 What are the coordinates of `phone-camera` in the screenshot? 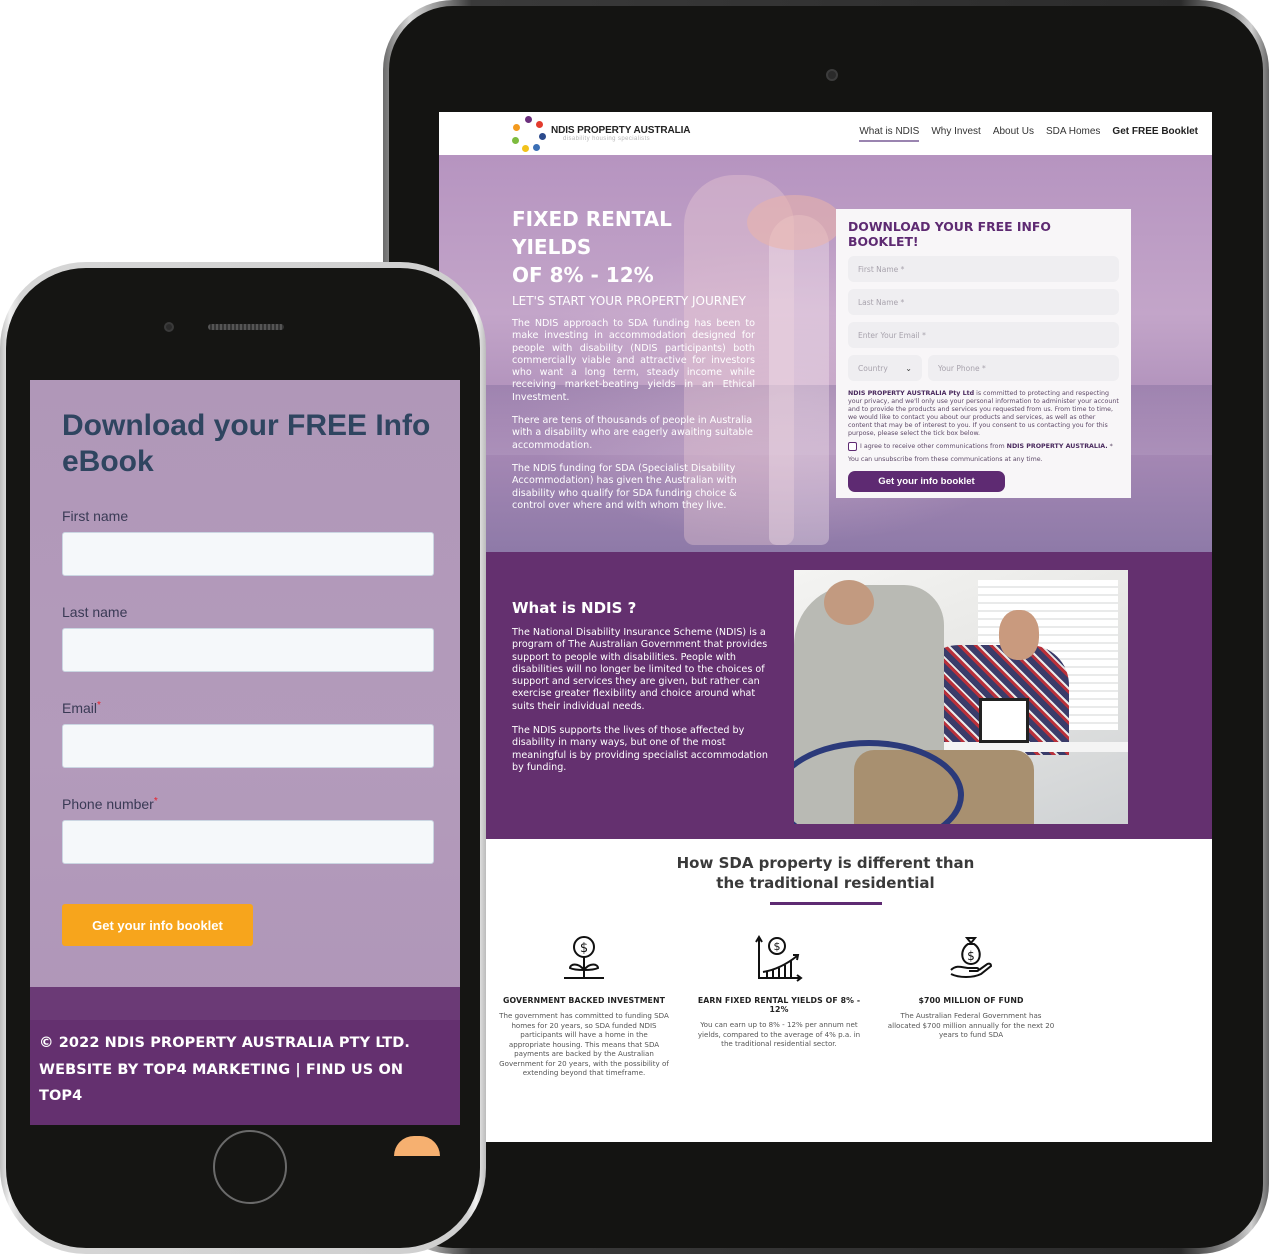 It's located at (169, 327).